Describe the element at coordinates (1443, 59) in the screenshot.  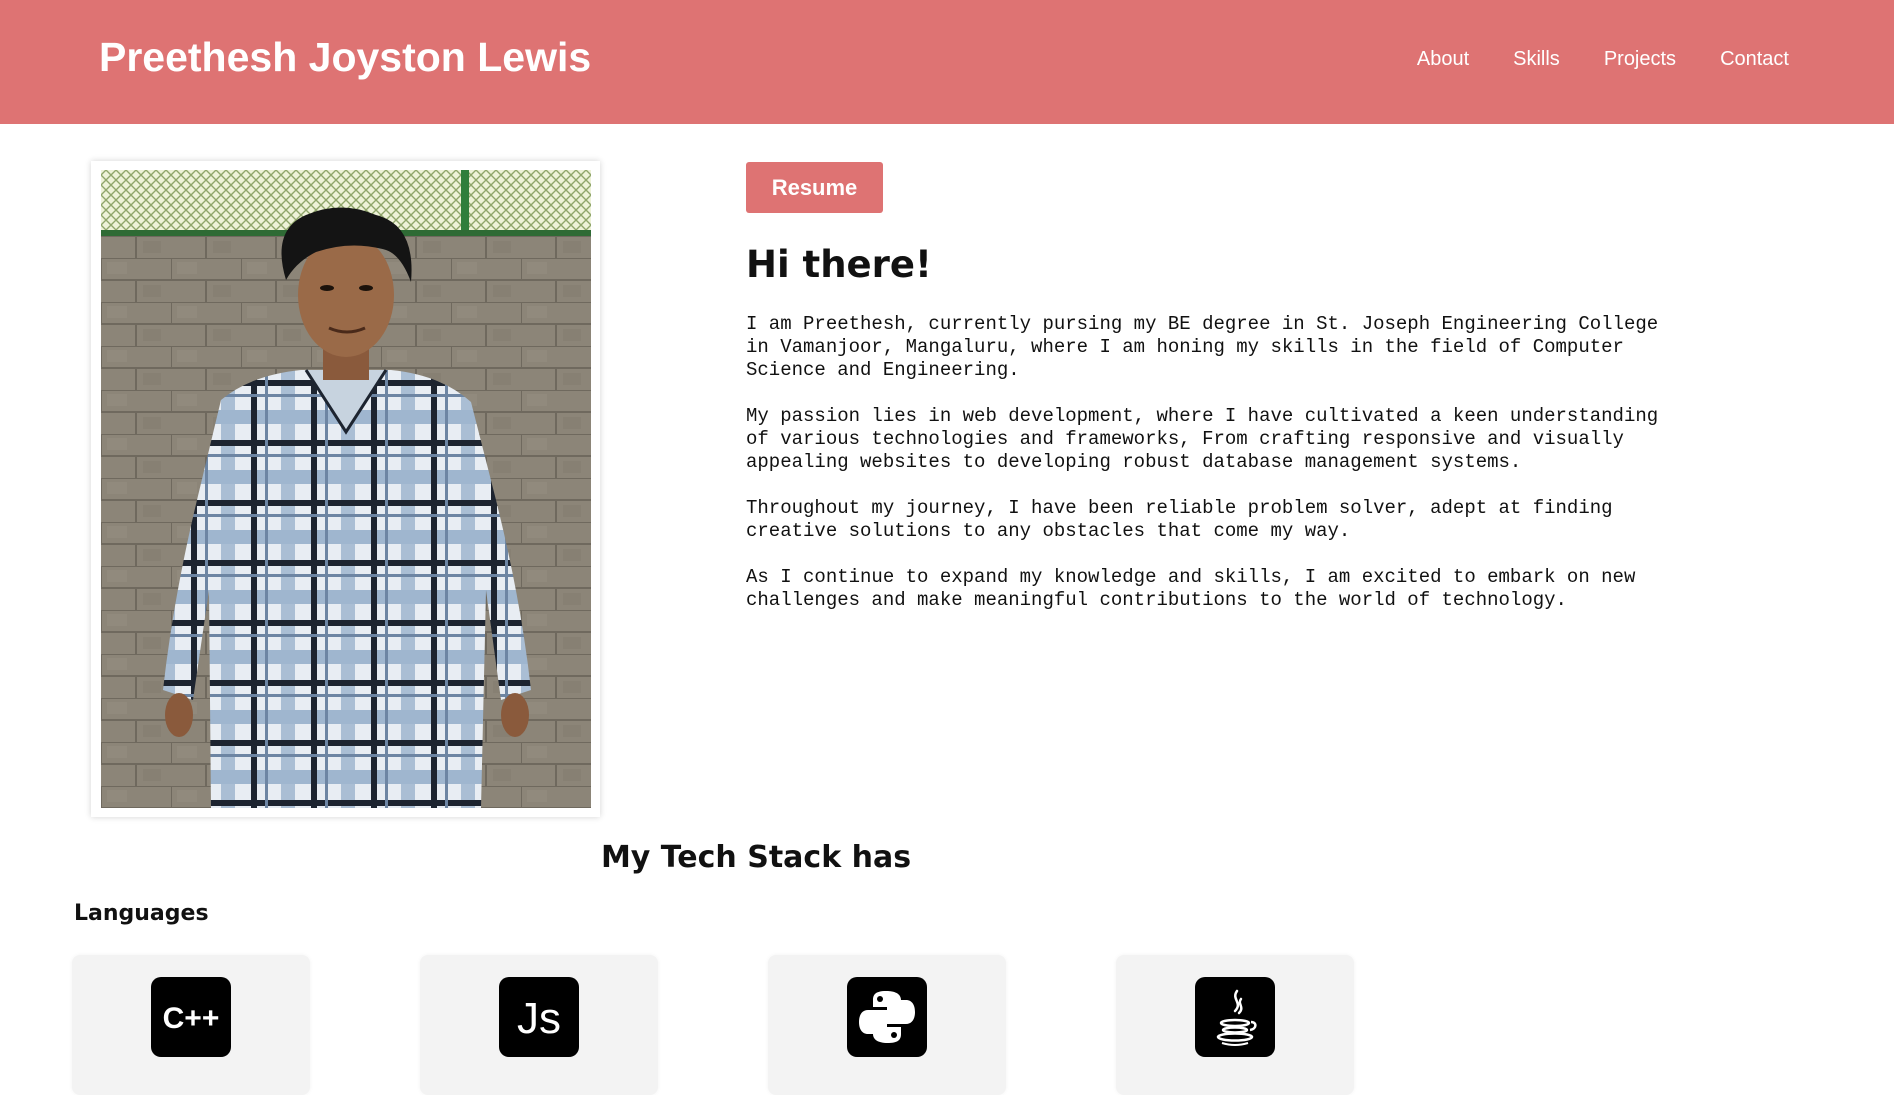
I see `nav-about: About` at that location.